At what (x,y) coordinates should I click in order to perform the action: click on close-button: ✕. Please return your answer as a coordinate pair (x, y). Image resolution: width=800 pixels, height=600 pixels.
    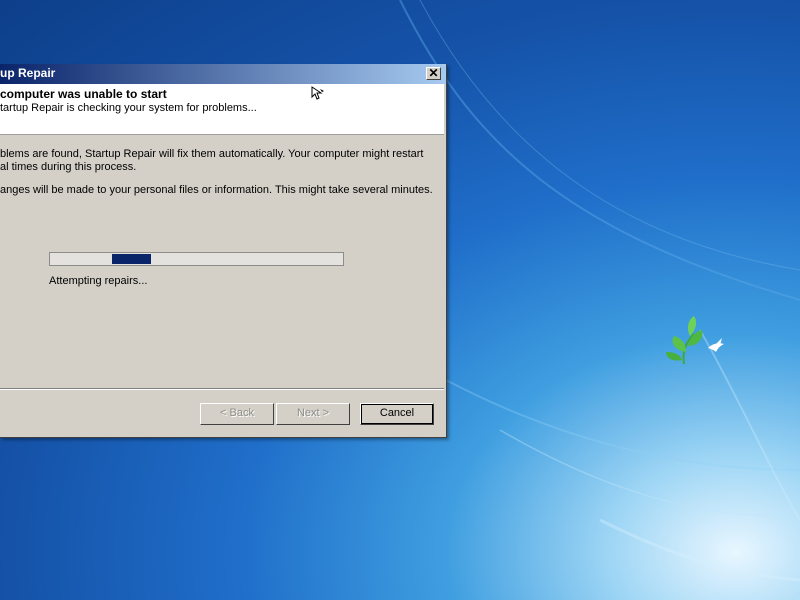
    Looking at the image, I should click on (433, 73).